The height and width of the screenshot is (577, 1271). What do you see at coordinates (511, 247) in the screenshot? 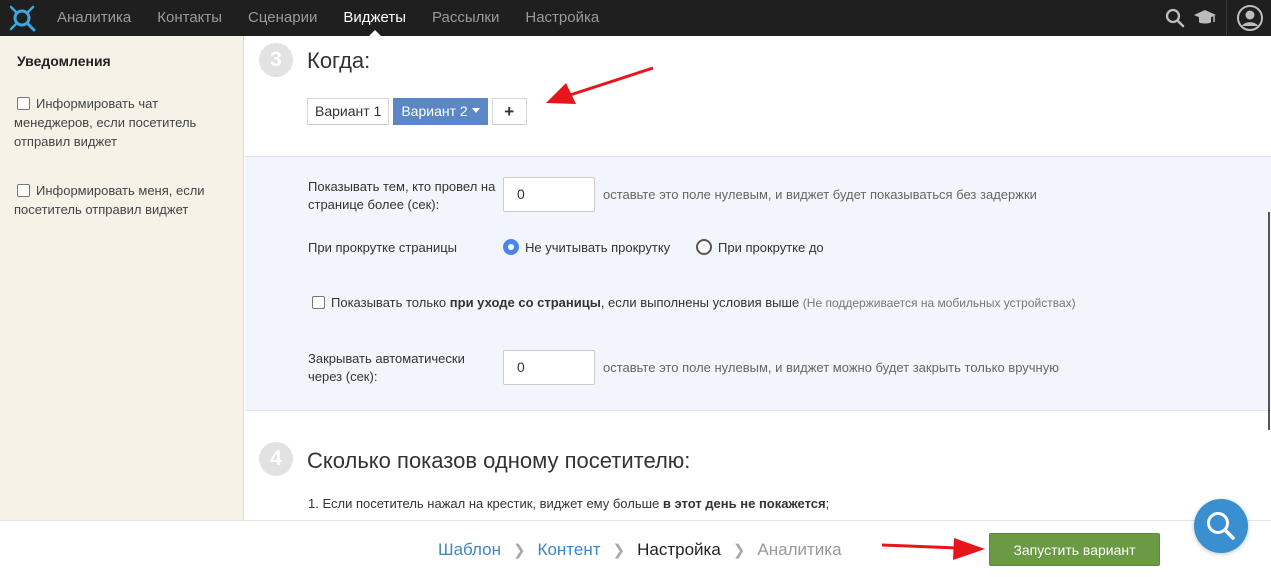
I see `radio-selected-icon` at bounding box center [511, 247].